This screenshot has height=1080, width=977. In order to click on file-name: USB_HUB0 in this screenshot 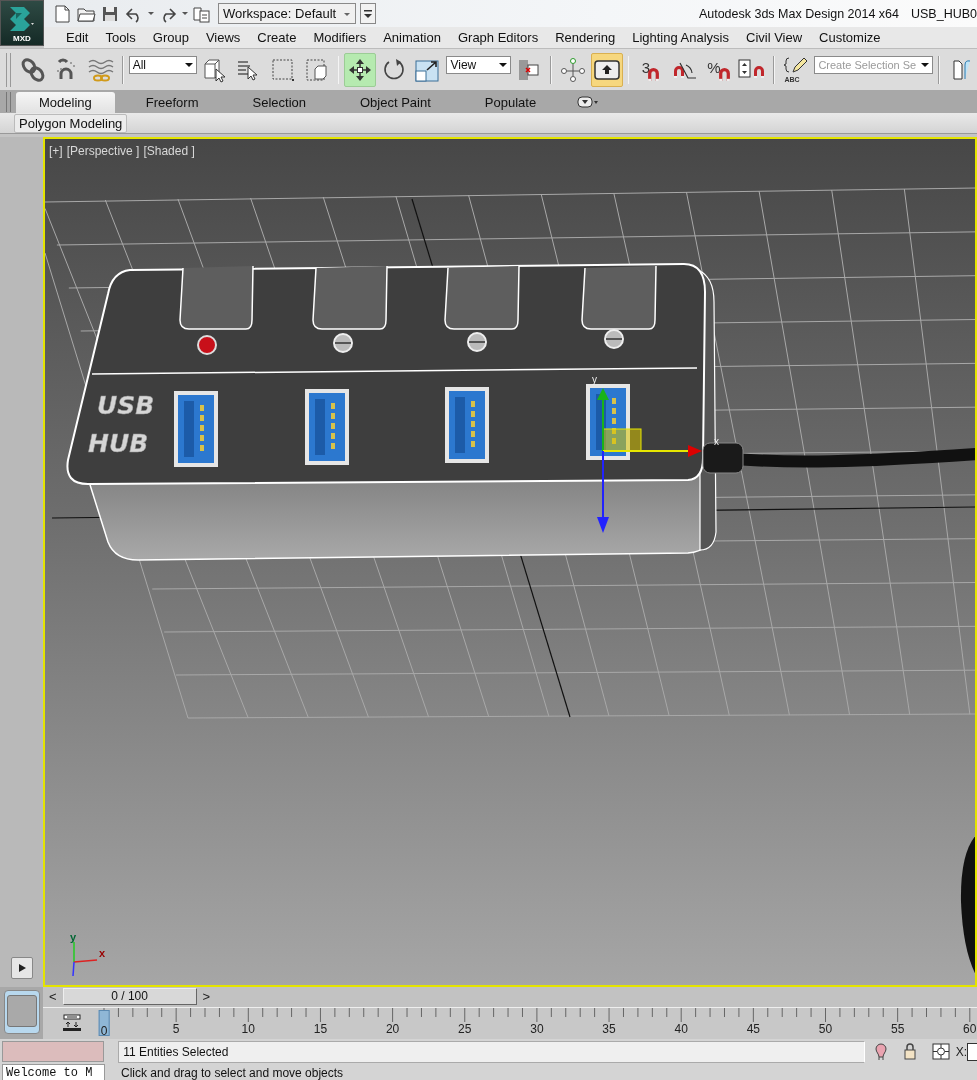, I will do `click(944, 13)`.